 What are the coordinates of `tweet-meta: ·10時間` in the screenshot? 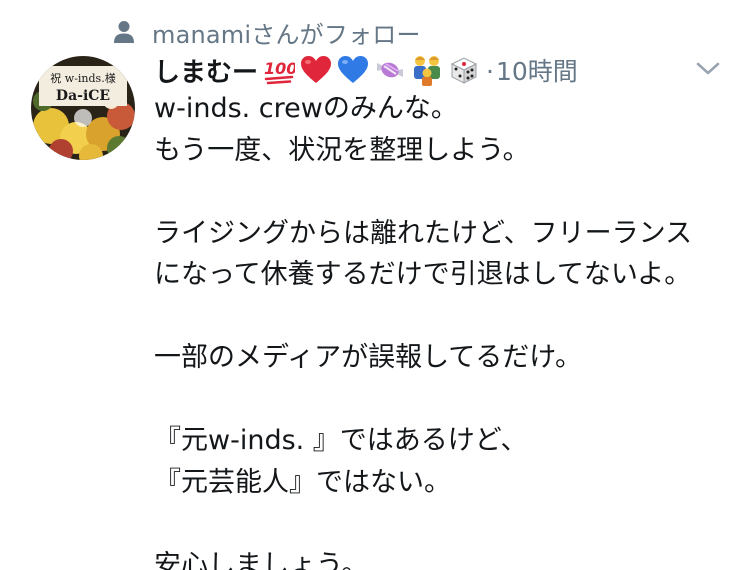 It's located at (532, 70).